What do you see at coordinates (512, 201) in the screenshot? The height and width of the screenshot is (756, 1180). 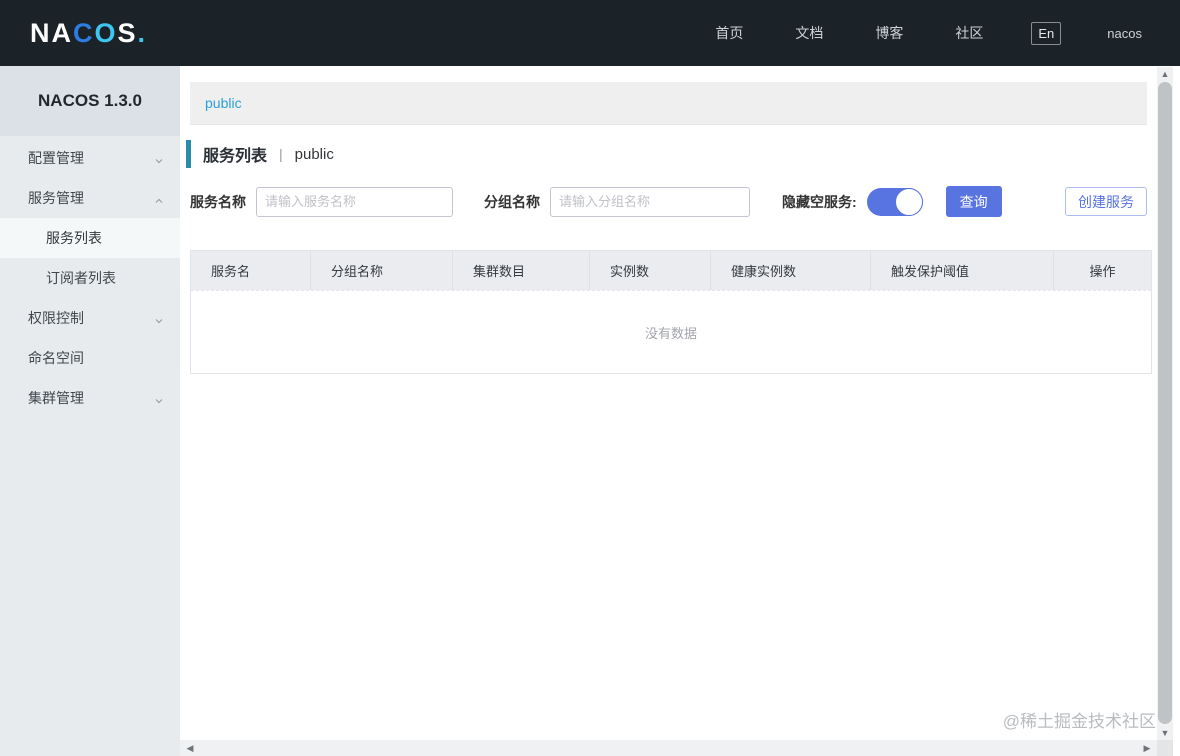 I see `group-name-label: 分组名称` at bounding box center [512, 201].